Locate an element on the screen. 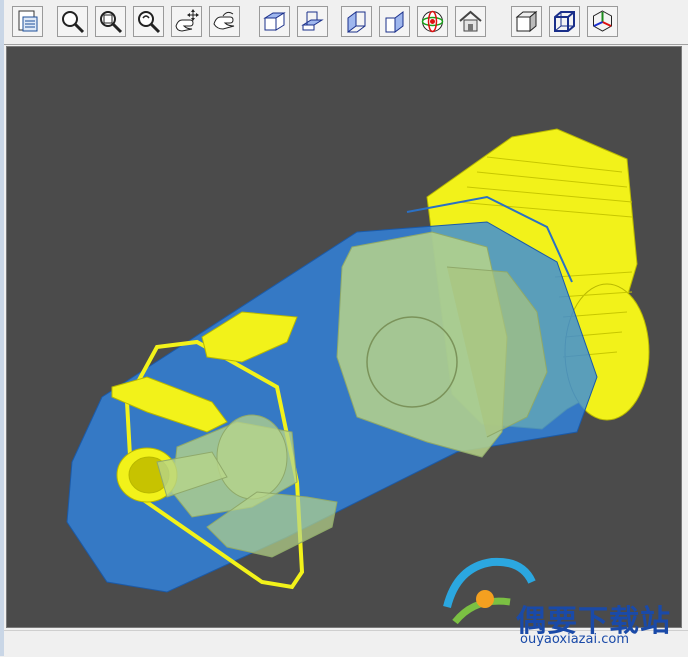 Image resolution: width=688 pixels, height=657 pixels. pan-icon is located at coordinates (187, 20).